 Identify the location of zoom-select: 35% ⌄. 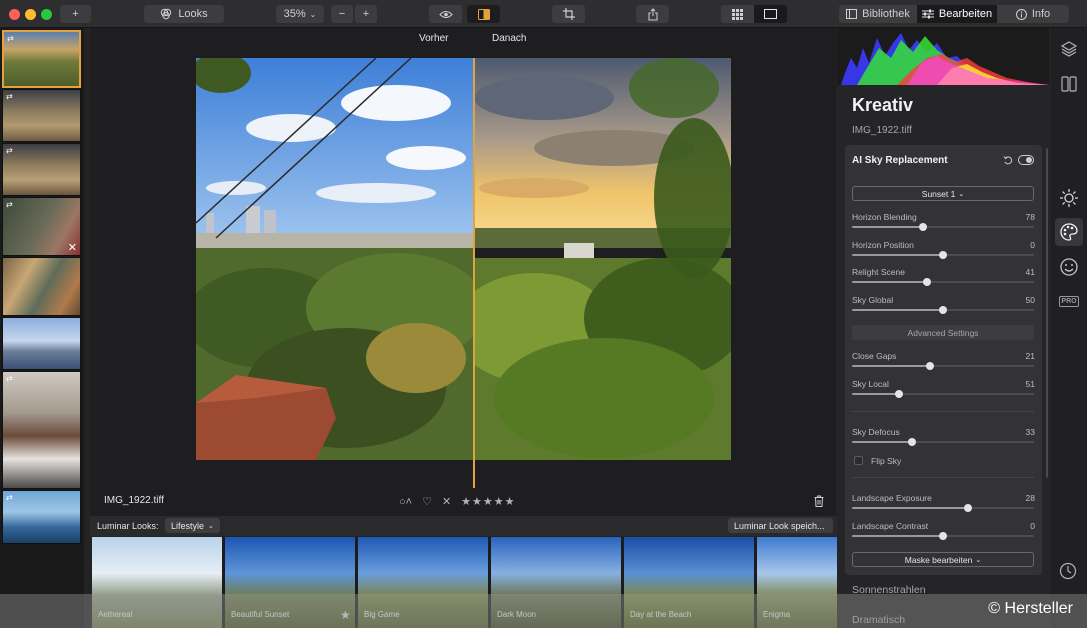
(300, 14).